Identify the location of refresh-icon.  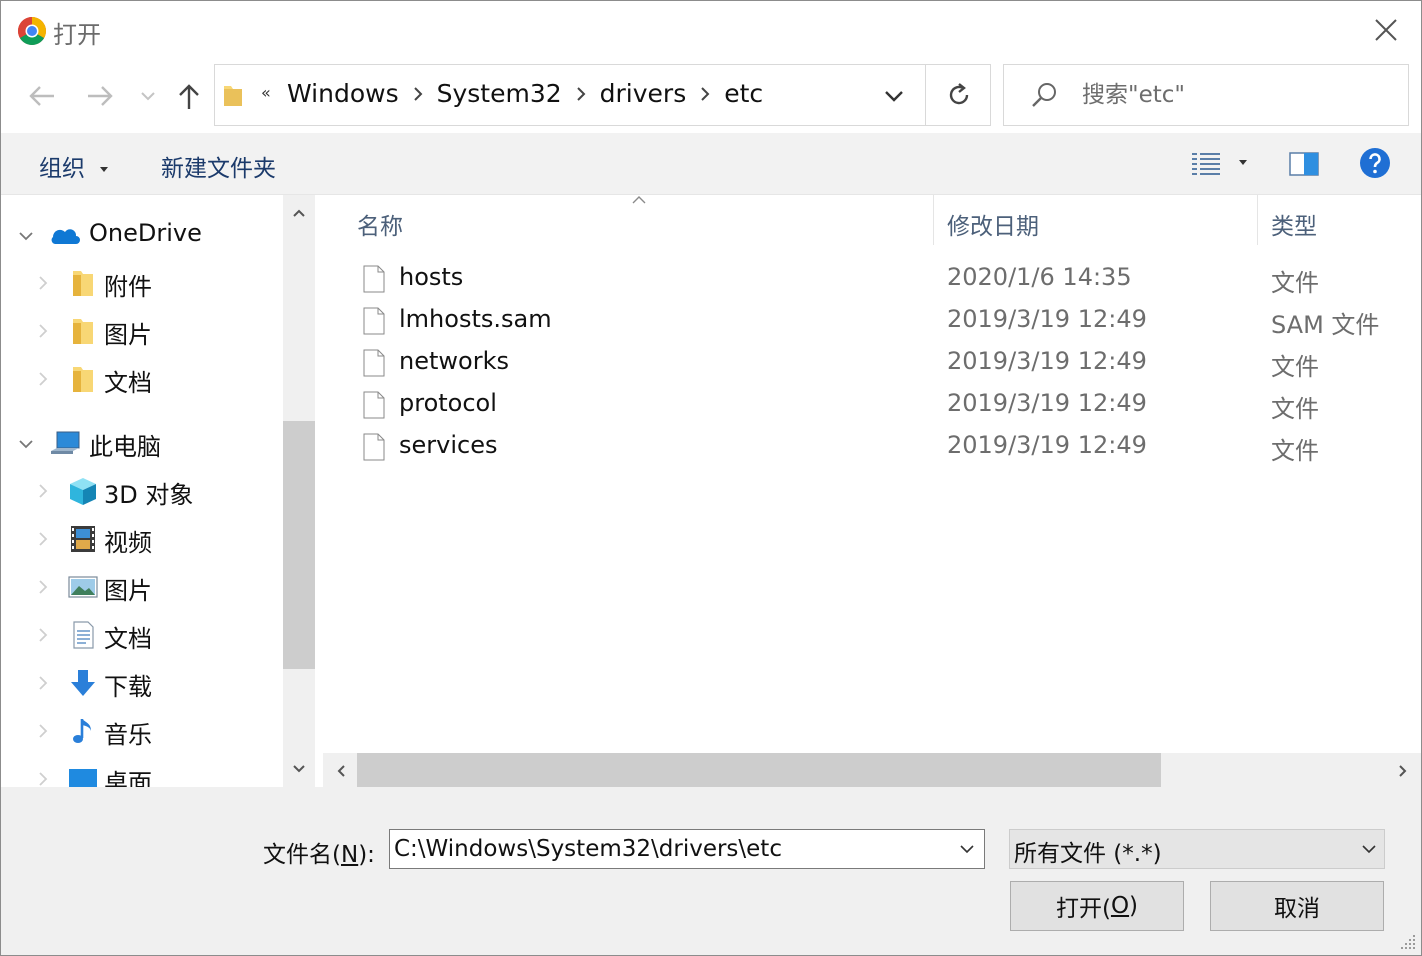
(959, 95).